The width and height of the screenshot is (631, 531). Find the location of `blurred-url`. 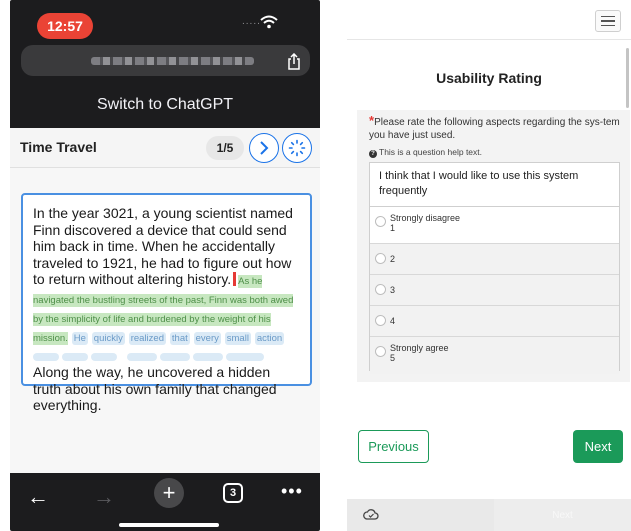

blurred-url is located at coordinates (172, 61).